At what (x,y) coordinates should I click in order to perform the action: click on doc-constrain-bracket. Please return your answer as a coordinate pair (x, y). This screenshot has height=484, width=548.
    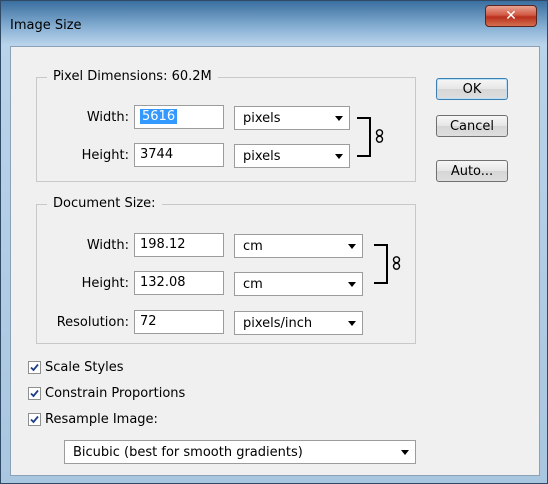
    Looking at the image, I should click on (381, 264).